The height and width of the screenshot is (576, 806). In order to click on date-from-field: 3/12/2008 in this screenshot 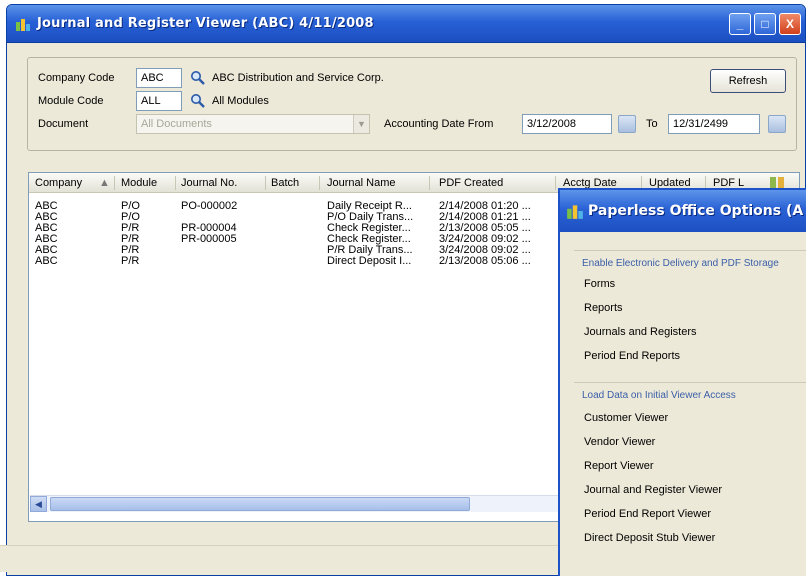, I will do `click(567, 124)`.